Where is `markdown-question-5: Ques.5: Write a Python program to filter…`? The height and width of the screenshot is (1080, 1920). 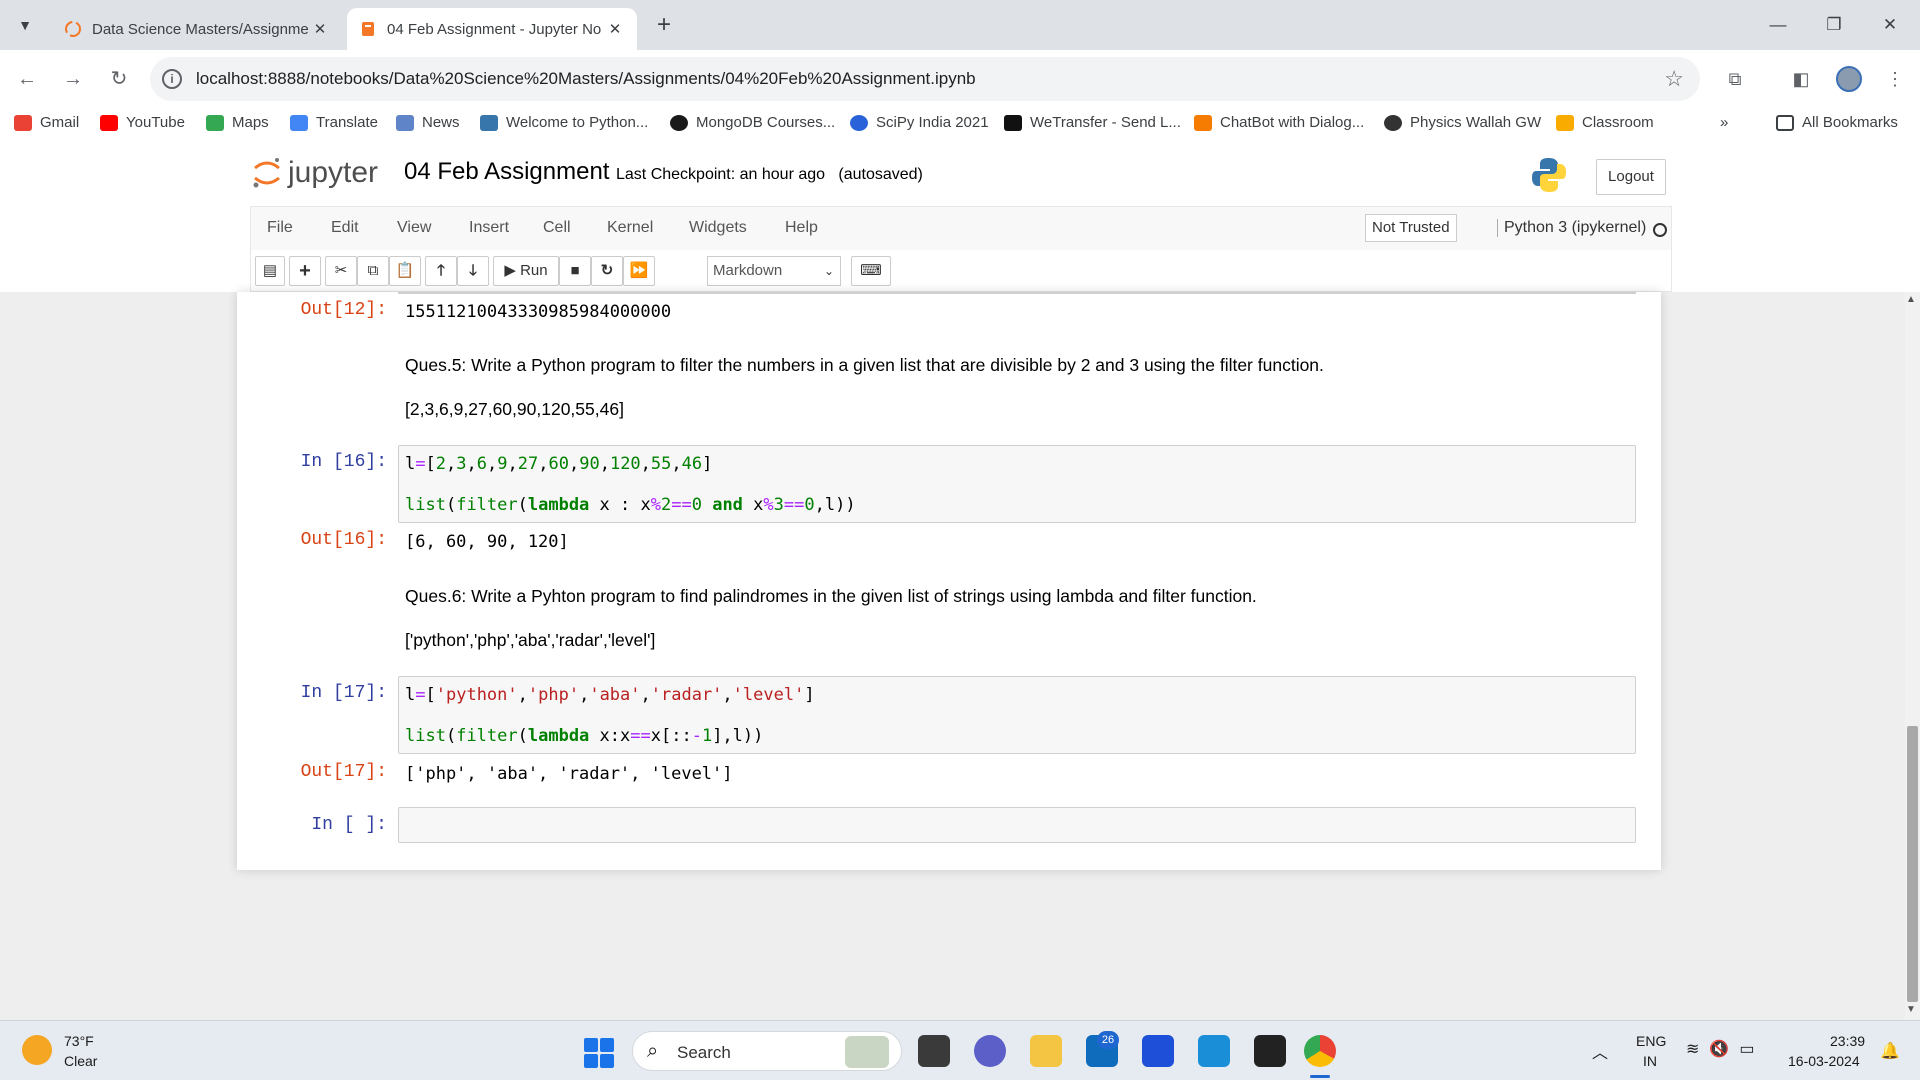
markdown-question-5: Ques.5: Write a Python program to filter… is located at coordinates (864, 365).